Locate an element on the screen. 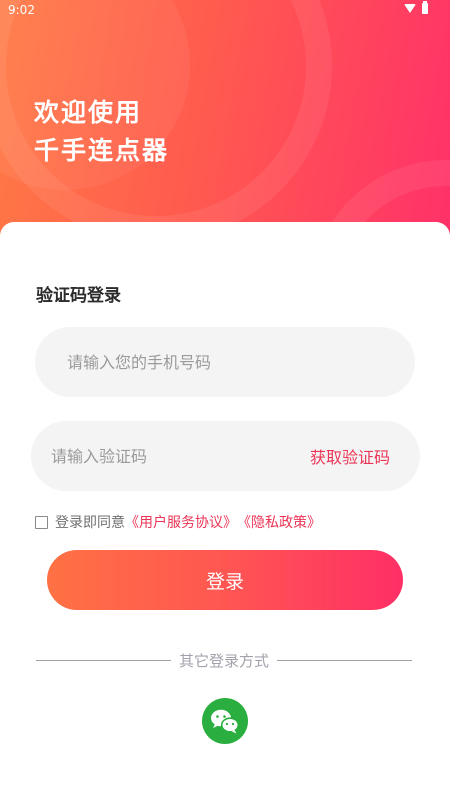  wifi-icon is located at coordinates (410, 8).